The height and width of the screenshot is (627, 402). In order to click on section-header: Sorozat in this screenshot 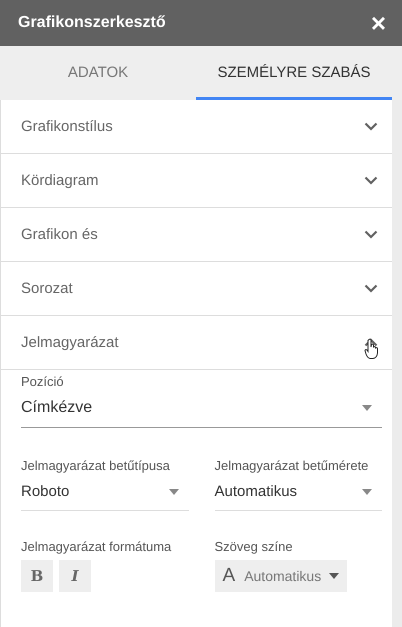, I will do `click(196, 289)`.